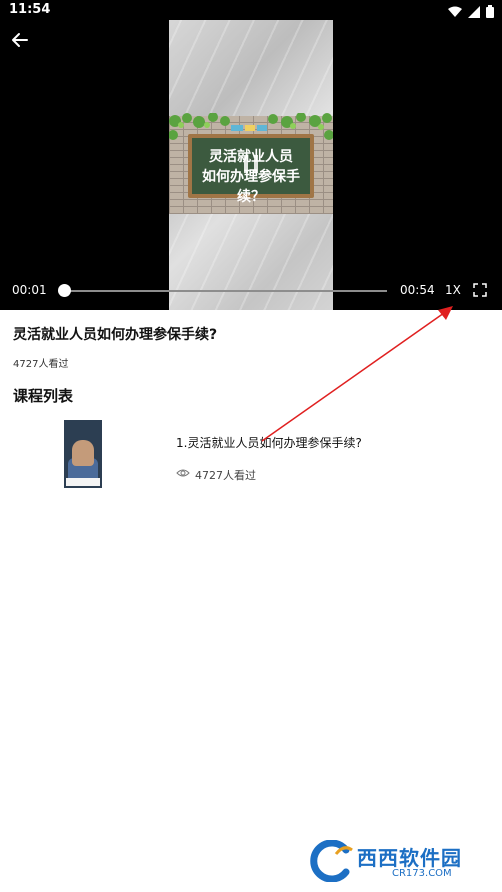 This screenshot has height=892, width=502. What do you see at coordinates (422, 873) in the screenshot?
I see `watermark-url: CR173.COM` at bounding box center [422, 873].